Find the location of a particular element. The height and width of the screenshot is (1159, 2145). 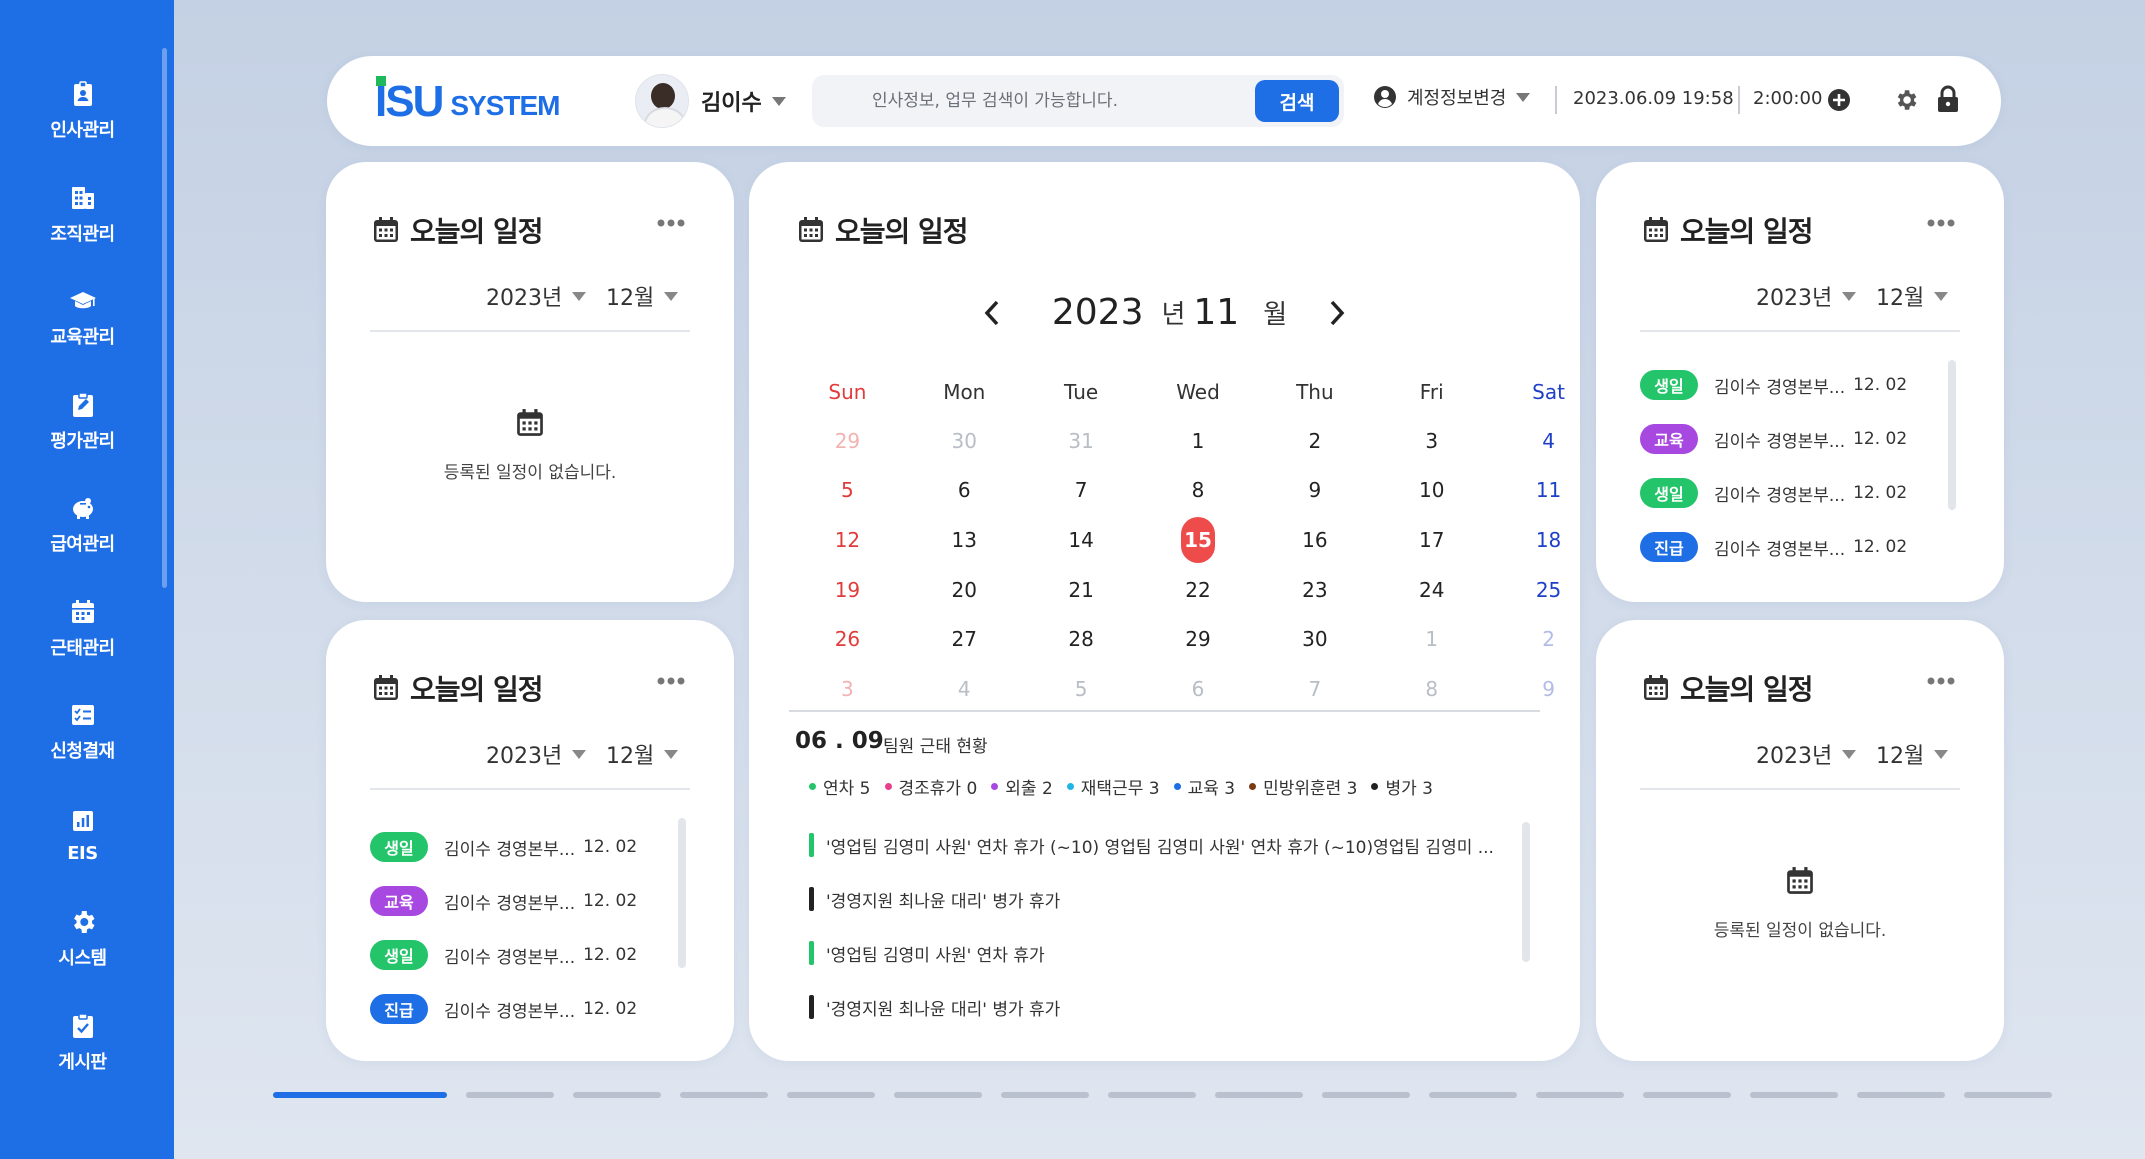

sidebar-item-9: 시스템 is located at coordinates (82, 939).